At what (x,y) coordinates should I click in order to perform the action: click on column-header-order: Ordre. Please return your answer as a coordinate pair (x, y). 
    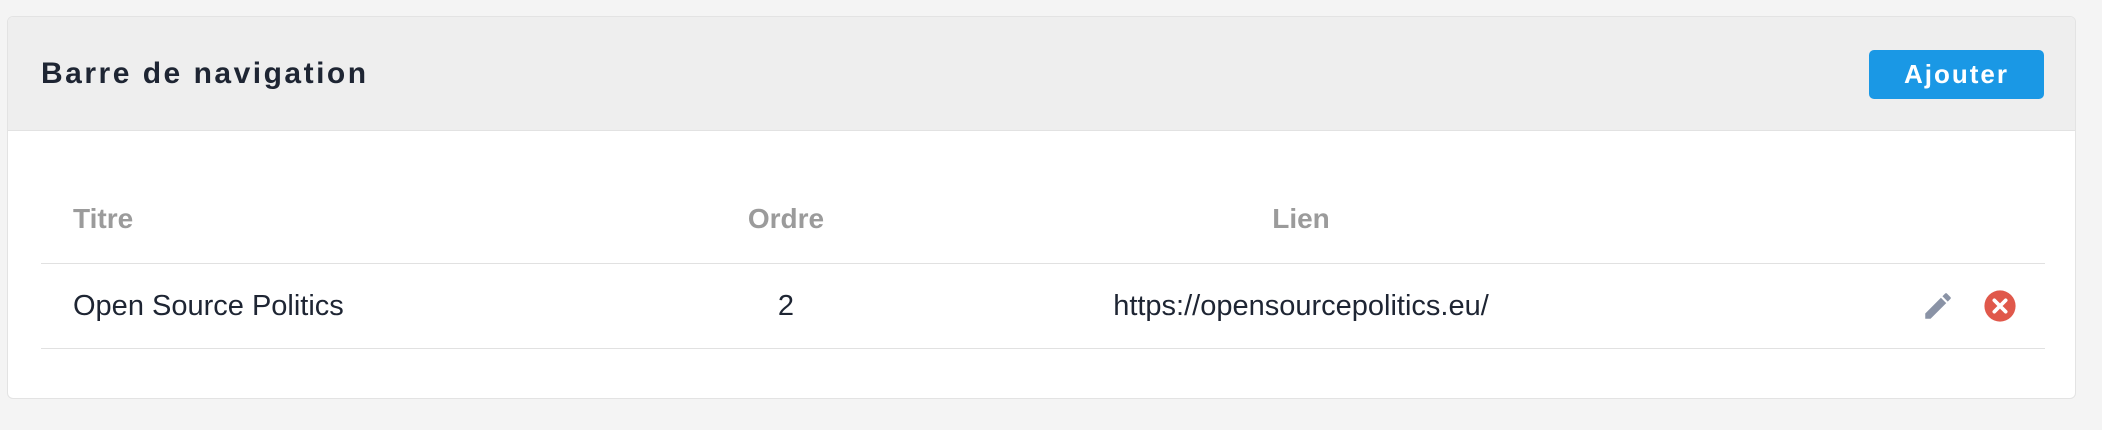
    Looking at the image, I should click on (786, 219).